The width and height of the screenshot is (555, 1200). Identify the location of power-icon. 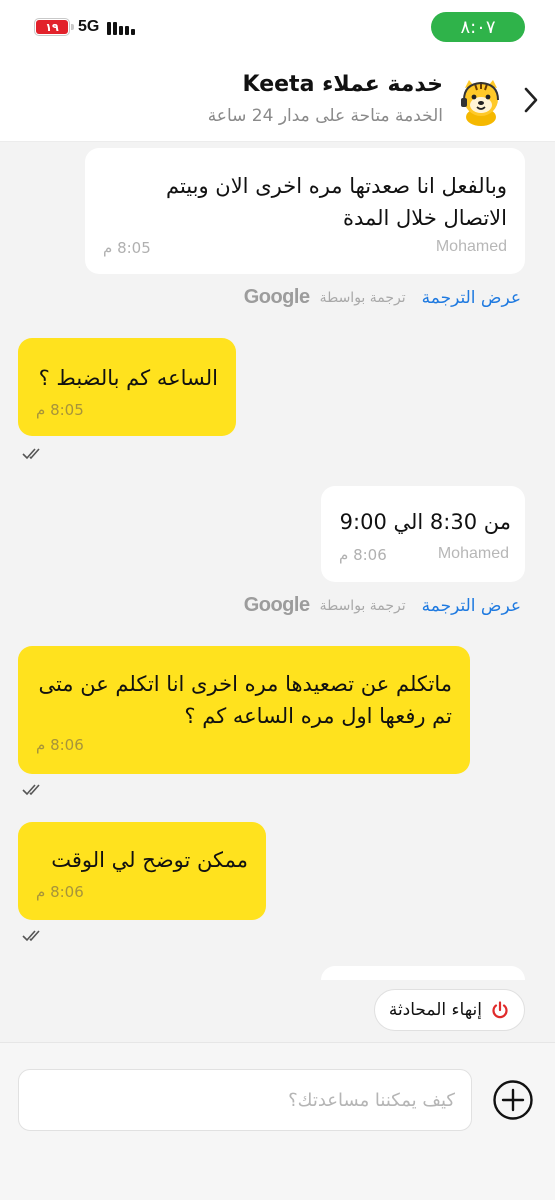
(500, 1010).